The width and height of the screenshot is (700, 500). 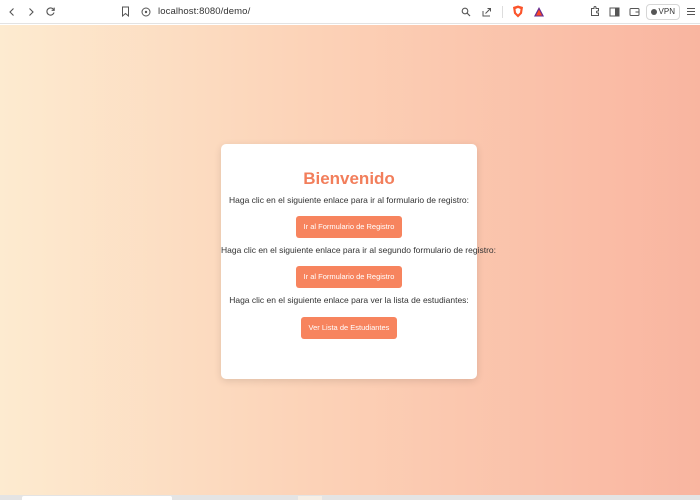 I want to click on page-title: Bienvenido, so click(x=349, y=178).